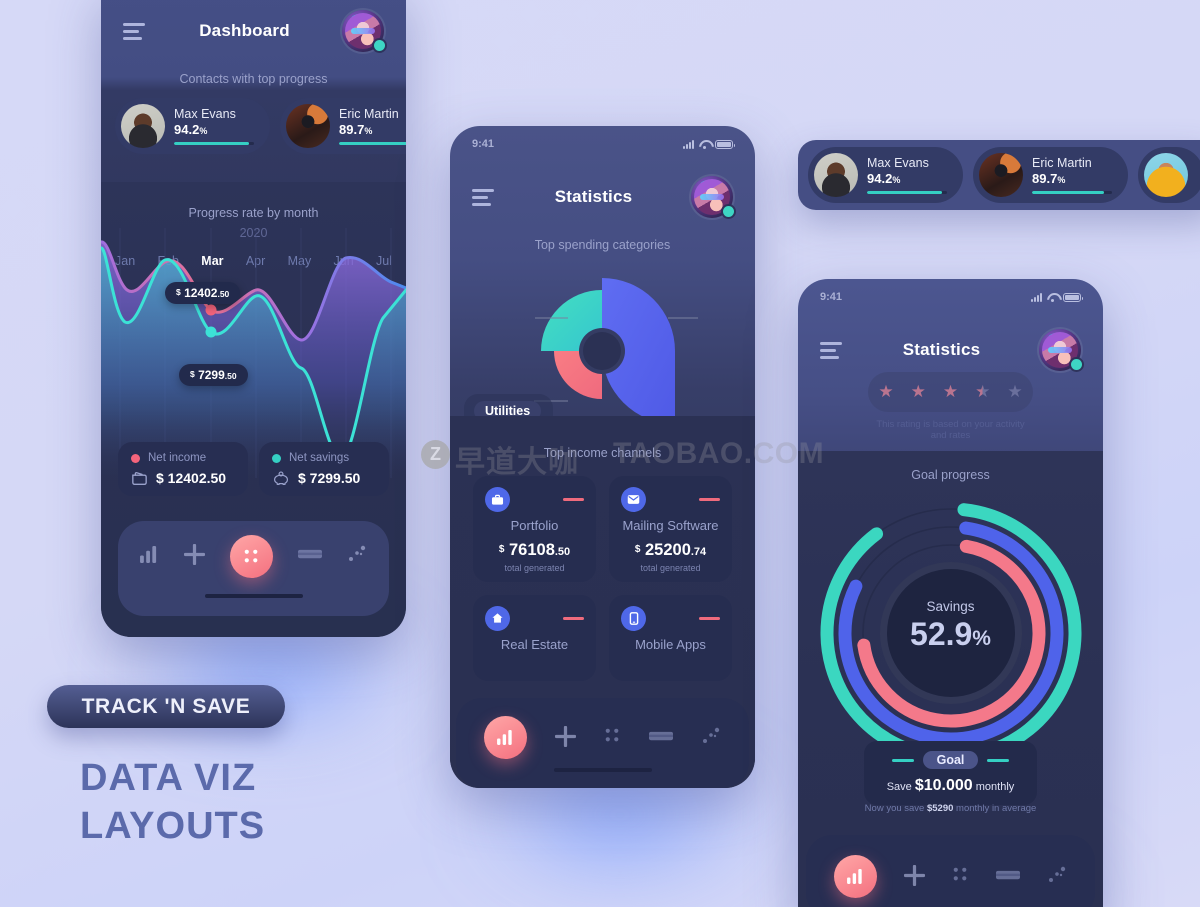  Describe the element at coordinates (670, 567) in the screenshot. I see `income-card-sub: total generated` at that location.